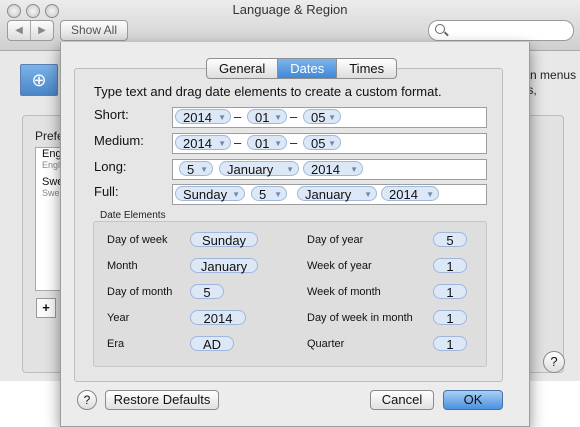  I want to click on token-text: Sunday, so click(205, 194).